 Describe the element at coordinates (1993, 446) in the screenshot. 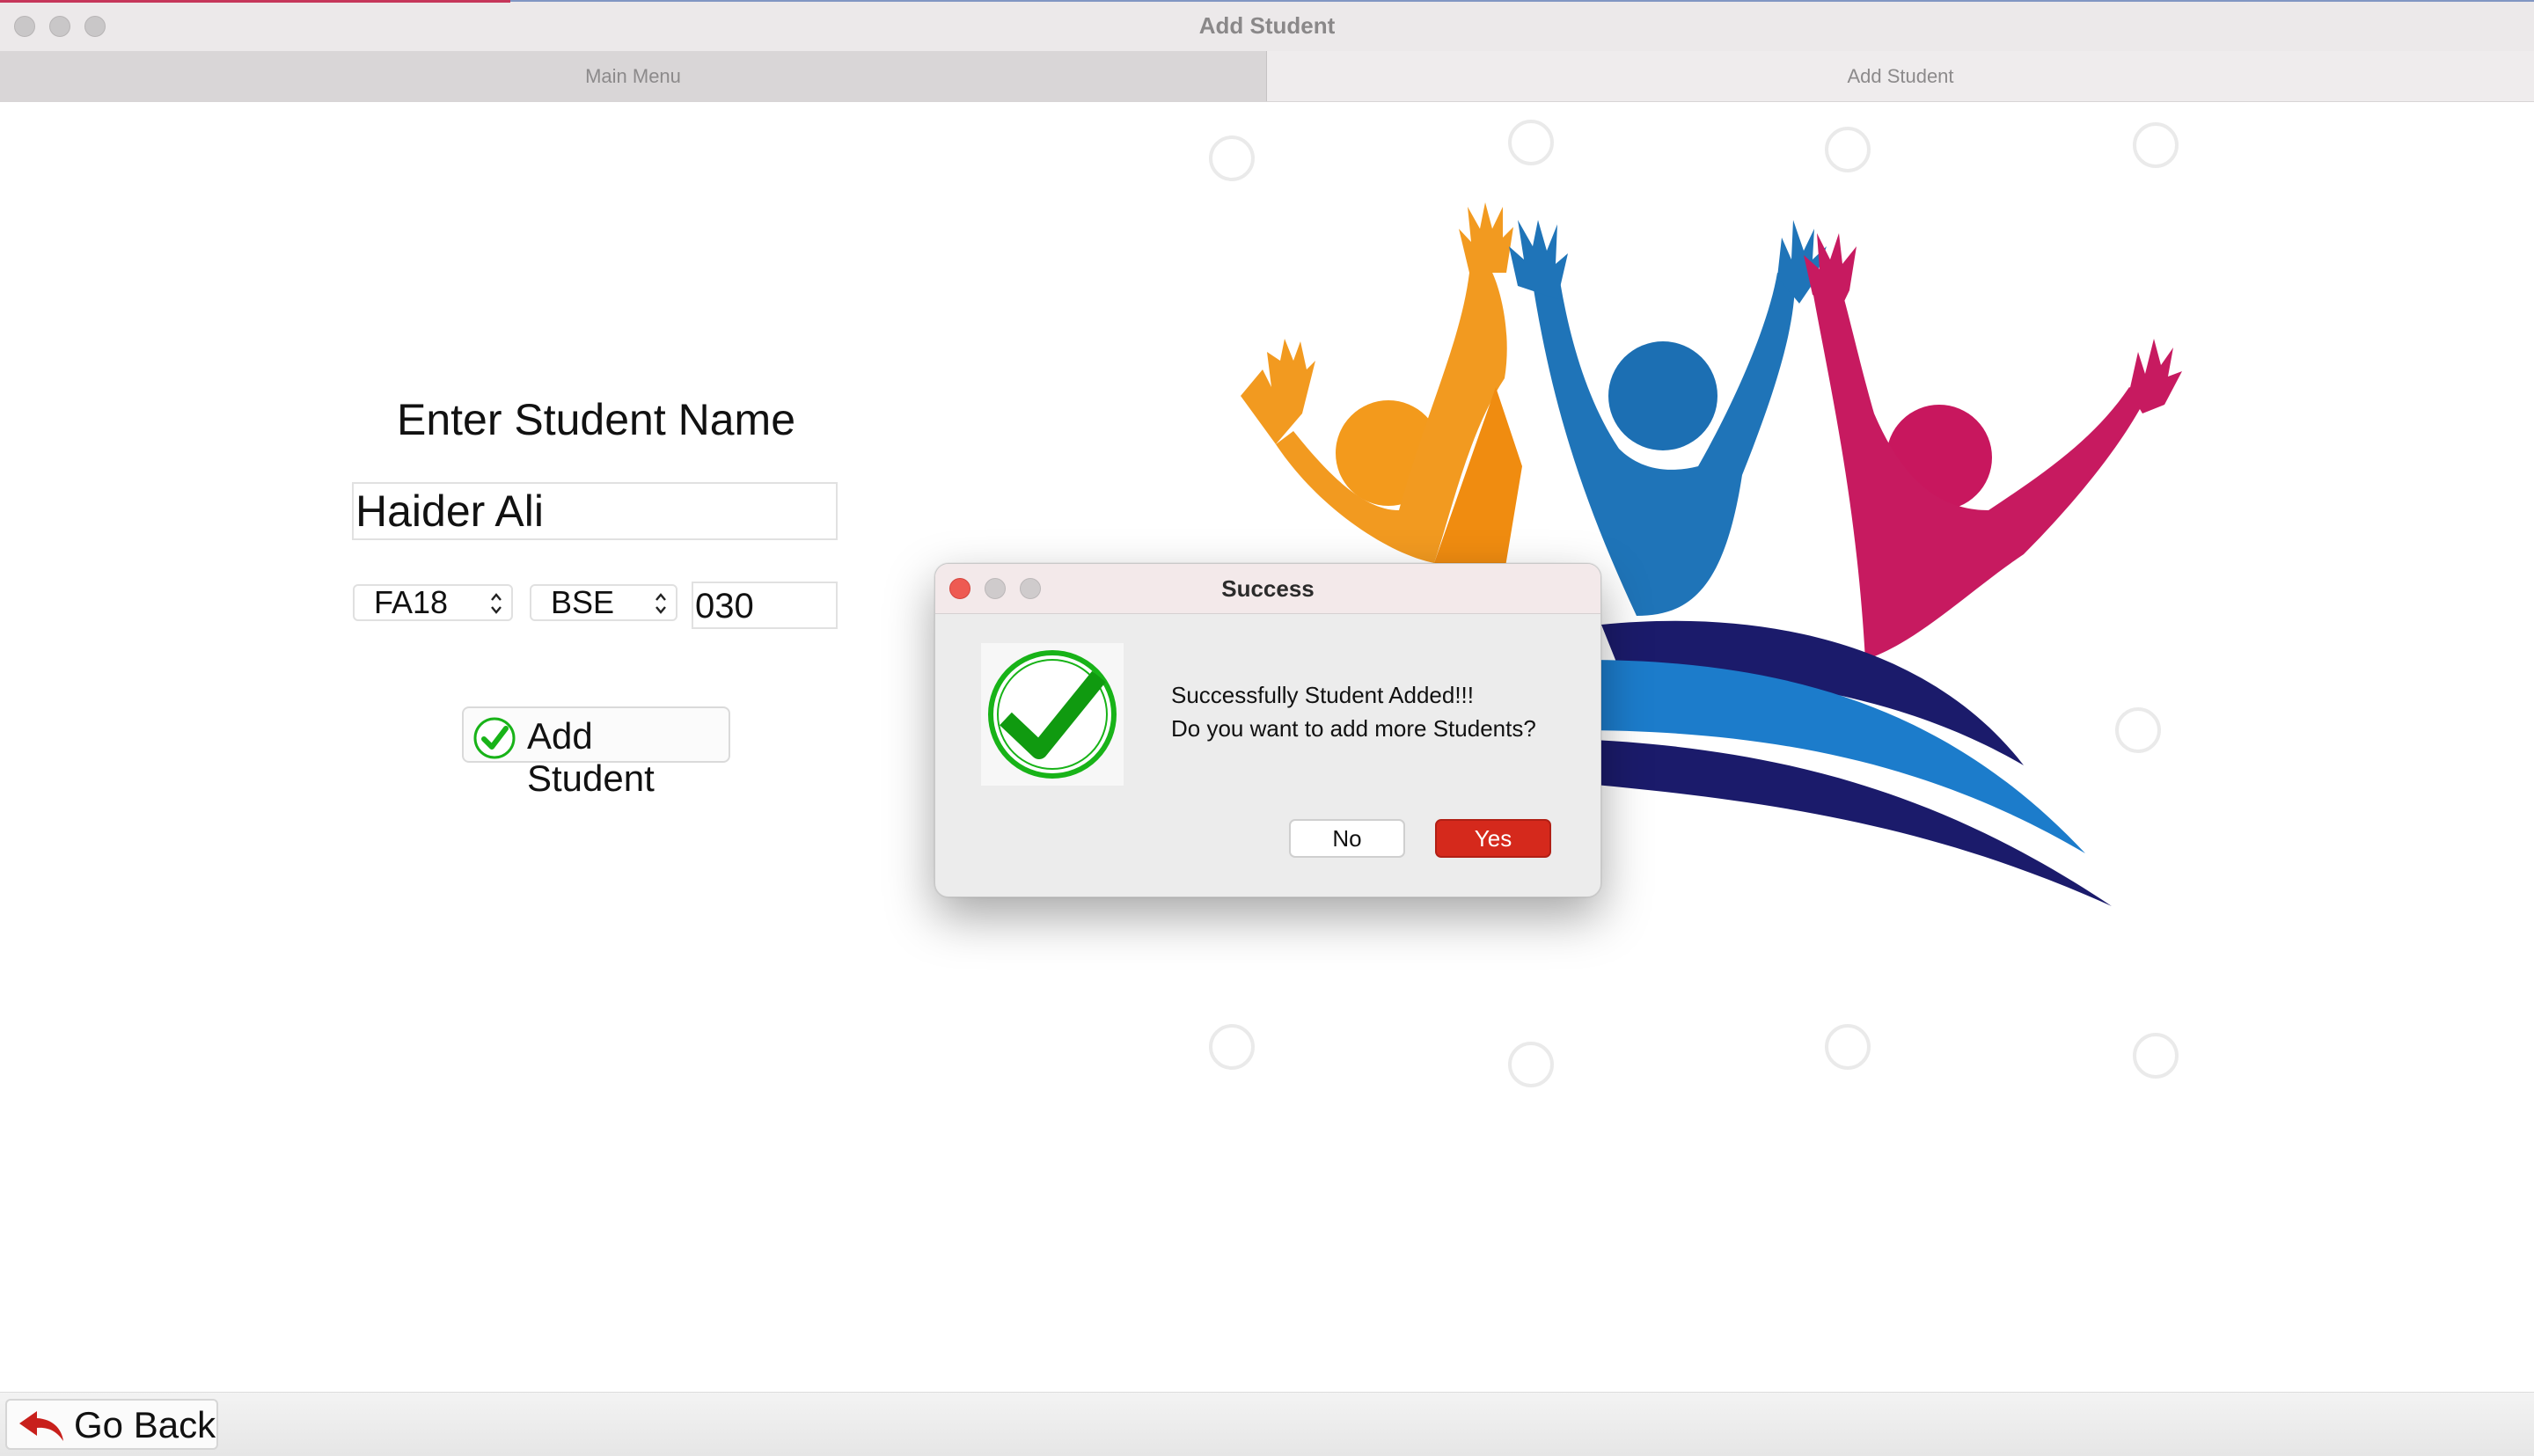

I see `magenta-person` at that location.